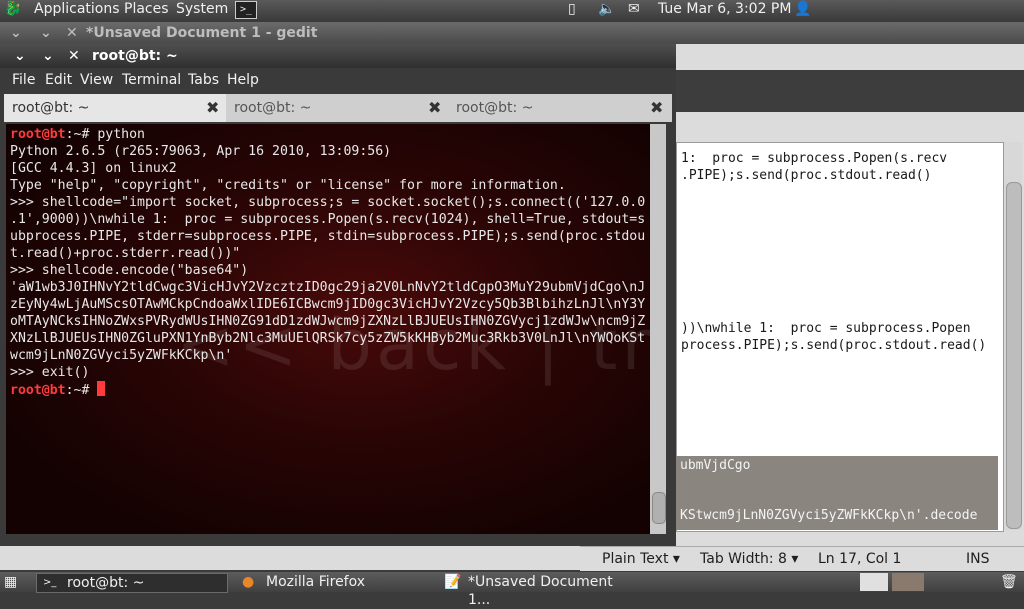  What do you see at coordinates (658, 329) in the screenshot?
I see `terminal-scrollbar` at bounding box center [658, 329].